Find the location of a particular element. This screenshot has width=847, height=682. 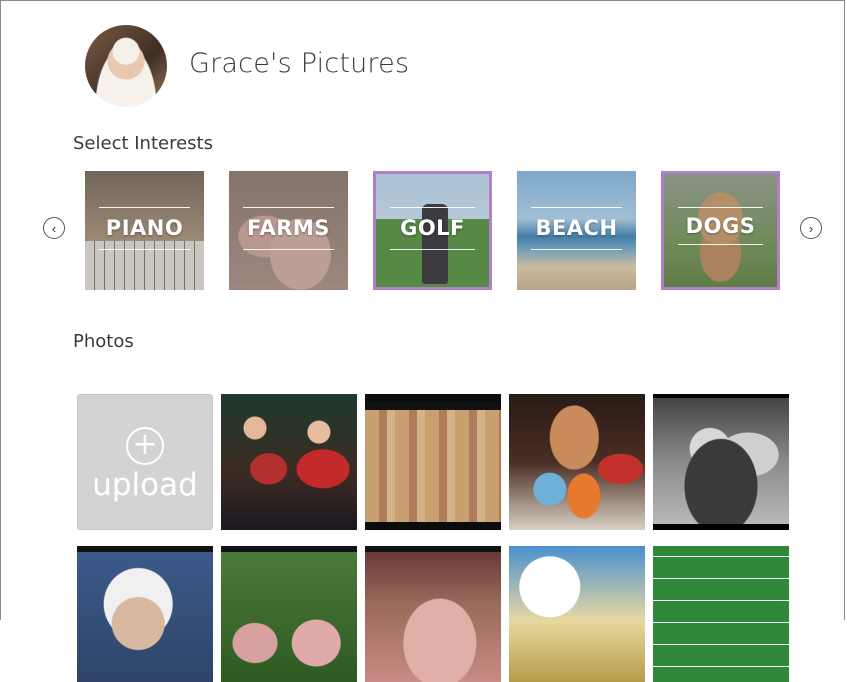

interest-farms: FARMS is located at coordinates (288, 230).